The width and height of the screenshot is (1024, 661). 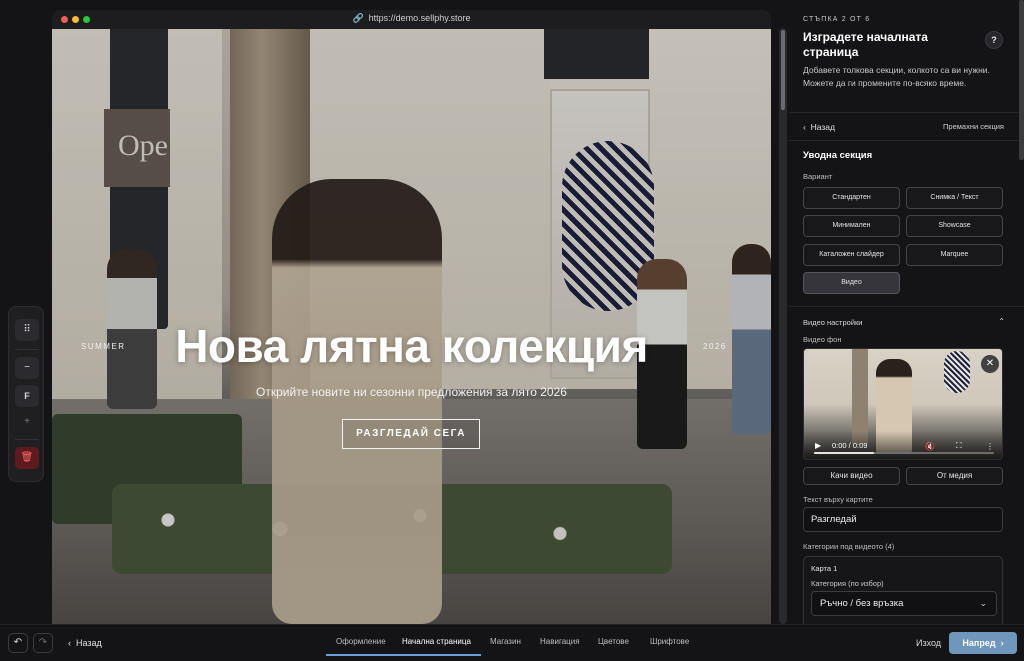 What do you see at coordinates (27, 422) in the screenshot?
I see `add-section-button: +` at bounding box center [27, 422].